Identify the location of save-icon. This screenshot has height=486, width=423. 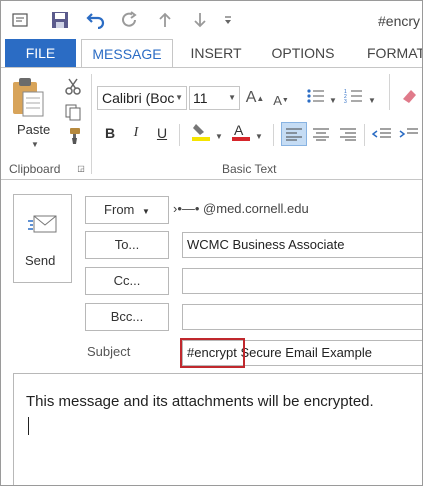
(60, 20).